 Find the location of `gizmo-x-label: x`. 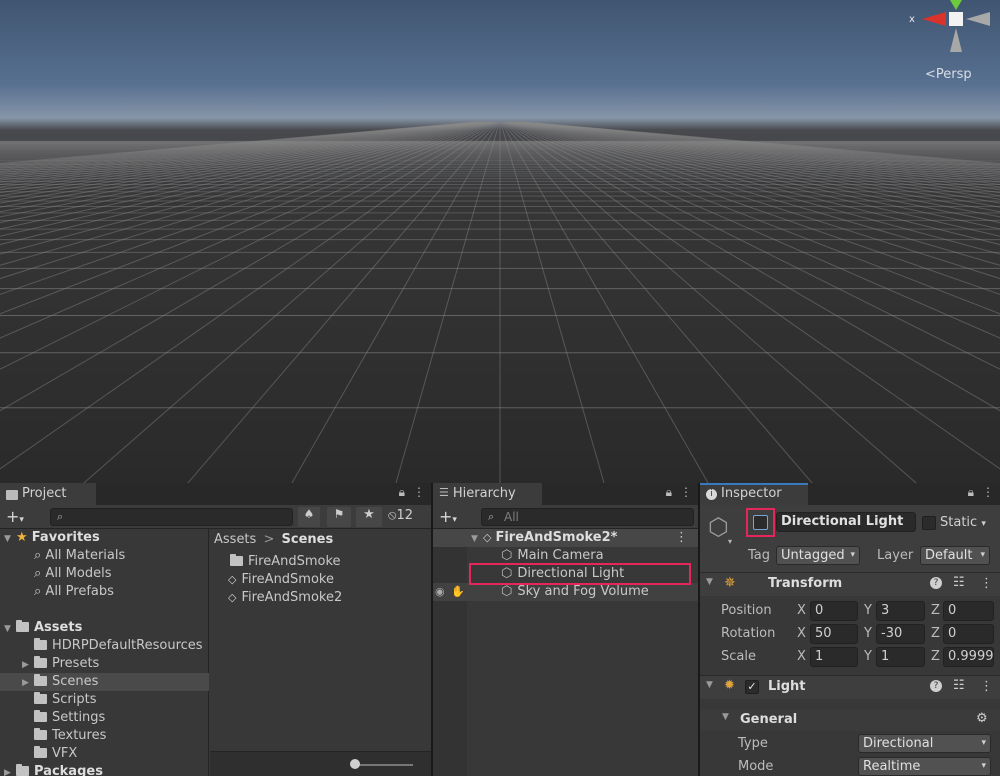

gizmo-x-label: x is located at coordinates (912, 19).